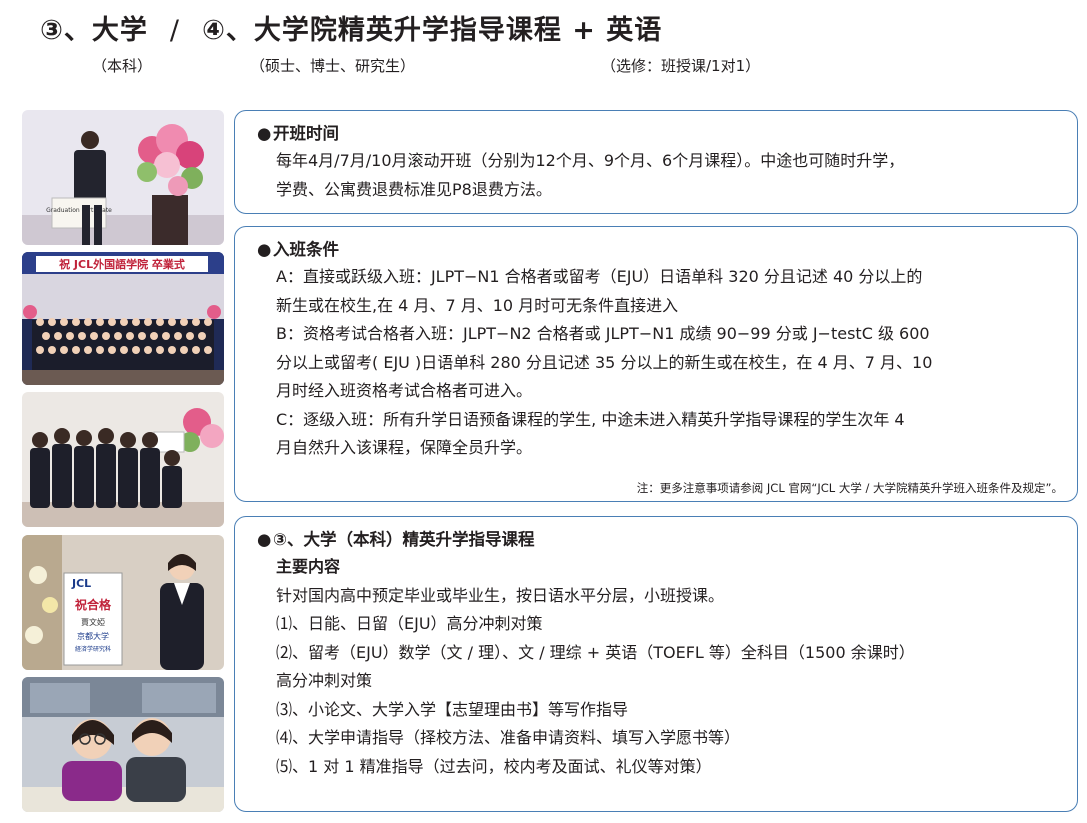 The height and width of the screenshot is (823, 1087). Describe the element at coordinates (81, 583) in the screenshot. I see `sign-logo-text: JCL` at that location.